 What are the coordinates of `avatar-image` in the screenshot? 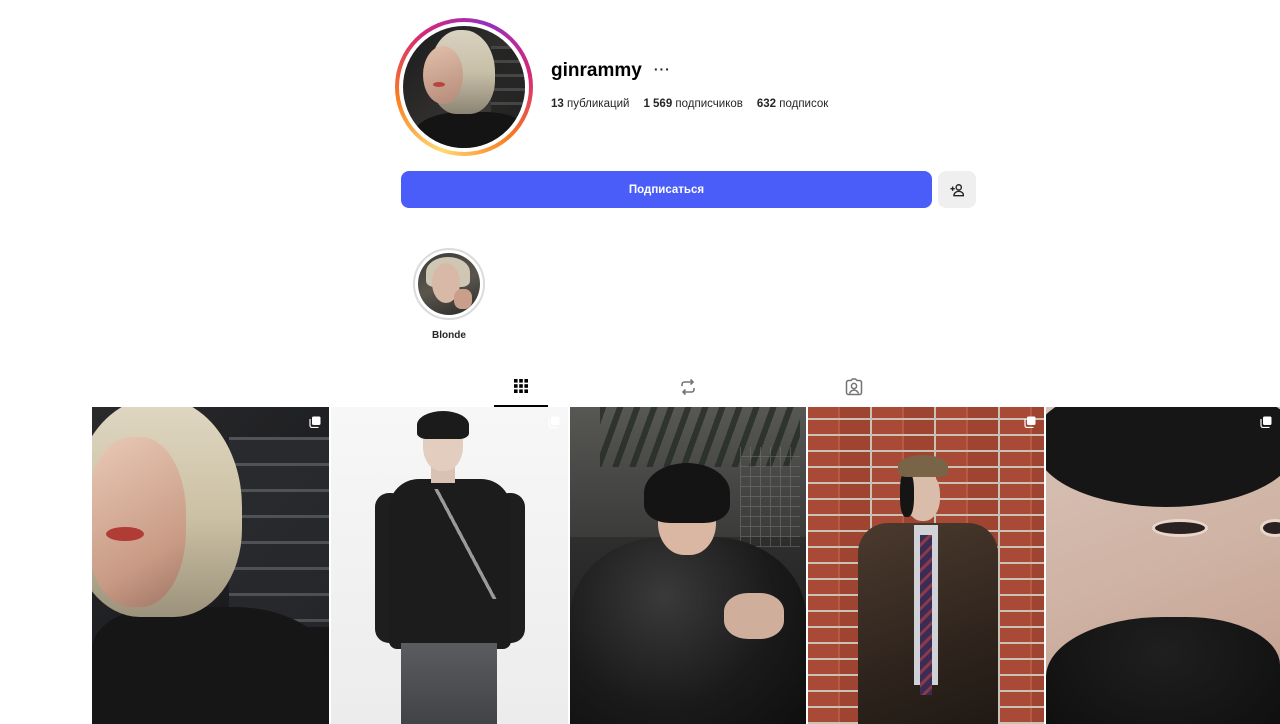 It's located at (464, 87).